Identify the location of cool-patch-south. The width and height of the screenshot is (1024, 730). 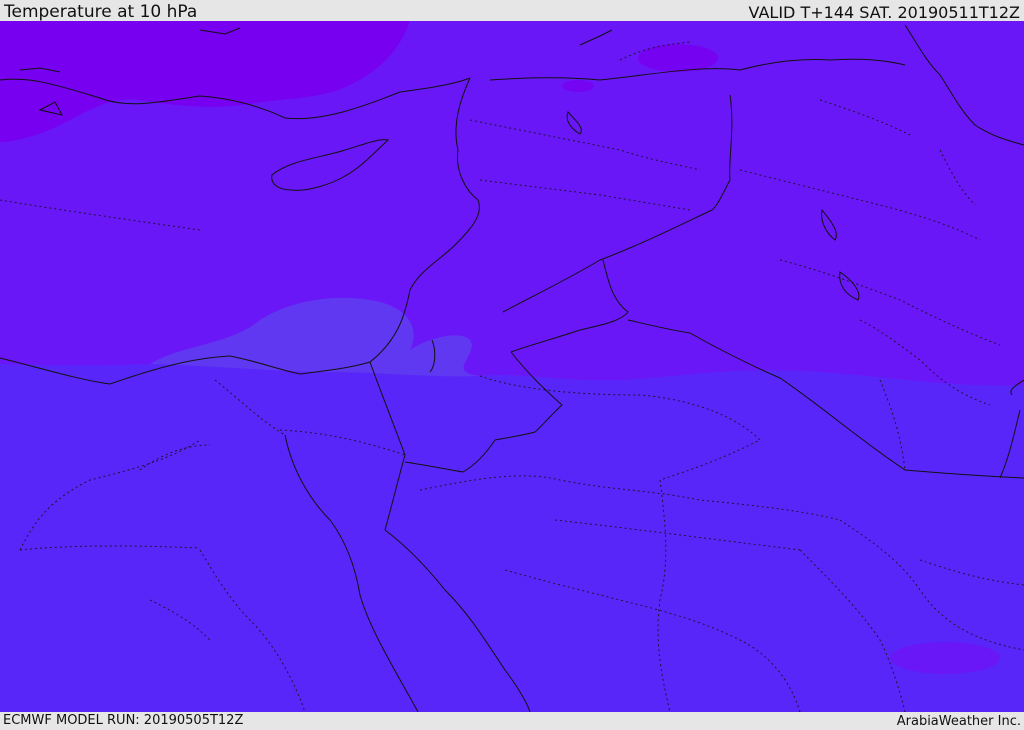
(945, 658).